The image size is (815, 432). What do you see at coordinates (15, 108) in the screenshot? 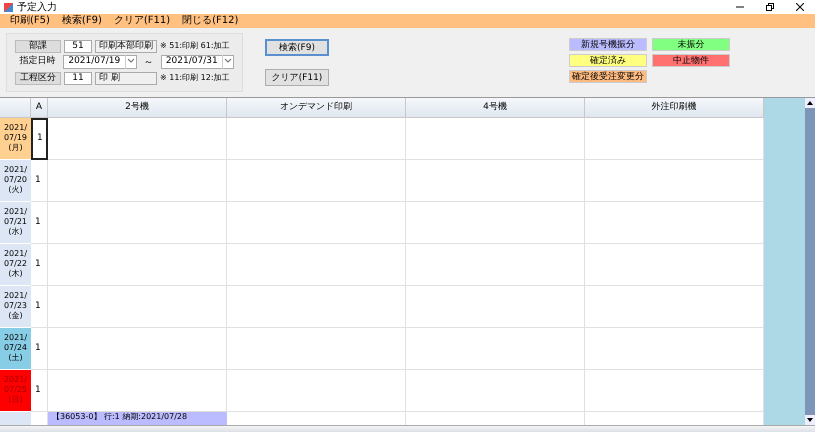
I see `corner-header` at bounding box center [15, 108].